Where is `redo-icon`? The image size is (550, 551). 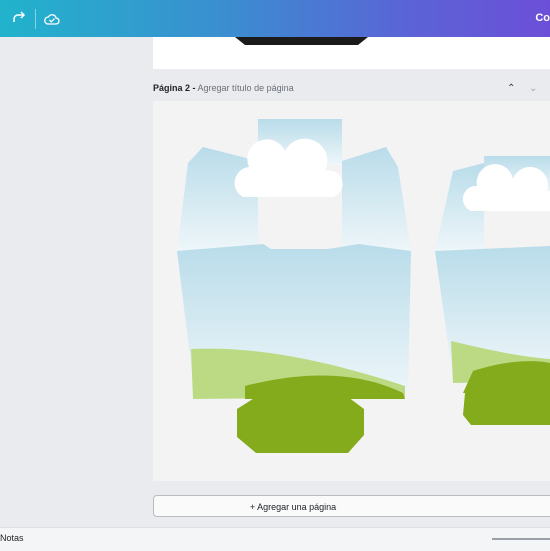
redo-icon is located at coordinates (19, 19).